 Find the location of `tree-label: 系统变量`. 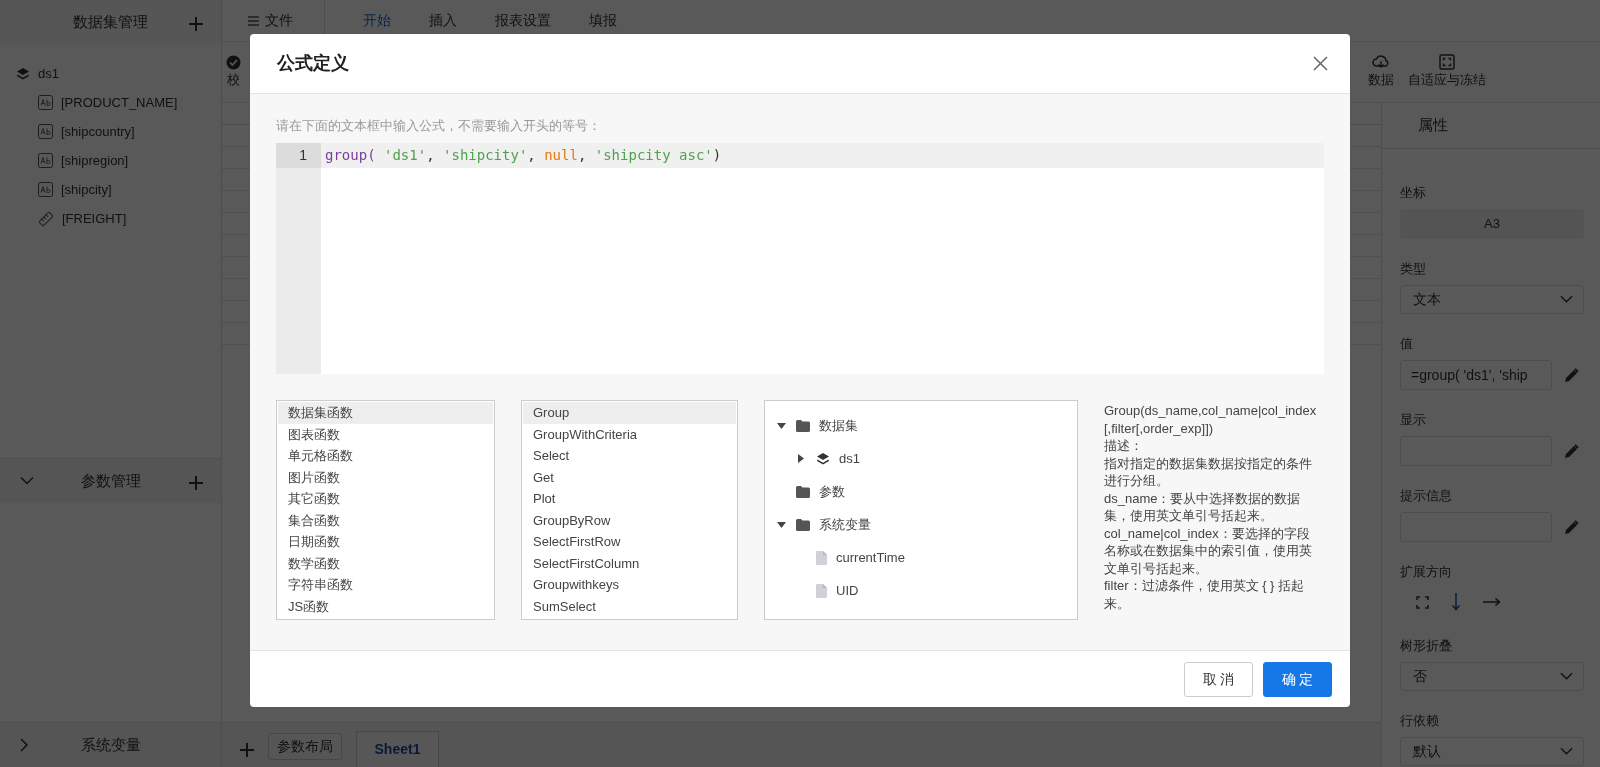

tree-label: 系统变量 is located at coordinates (845, 524).